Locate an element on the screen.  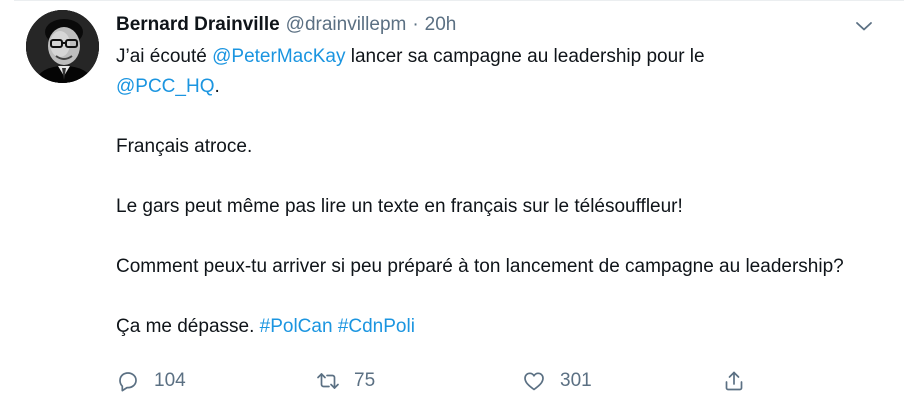
avatar is located at coordinates (62, 46).